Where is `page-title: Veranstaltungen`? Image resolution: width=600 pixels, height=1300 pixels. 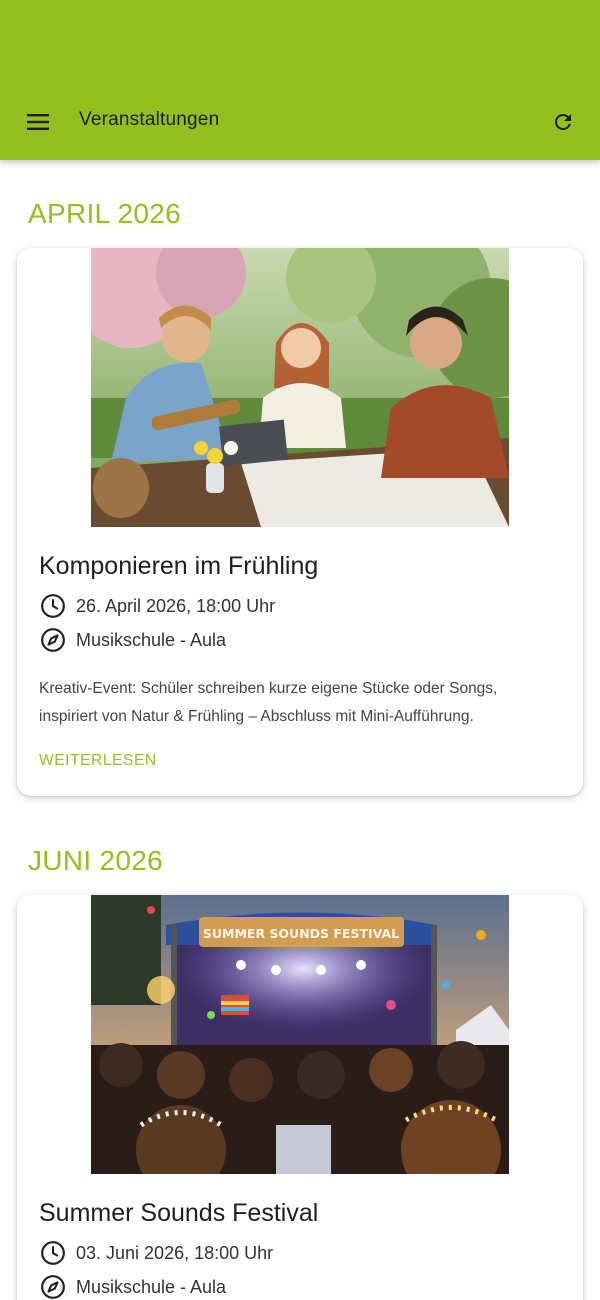
page-title: Veranstaltungen is located at coordinates (149, 119).